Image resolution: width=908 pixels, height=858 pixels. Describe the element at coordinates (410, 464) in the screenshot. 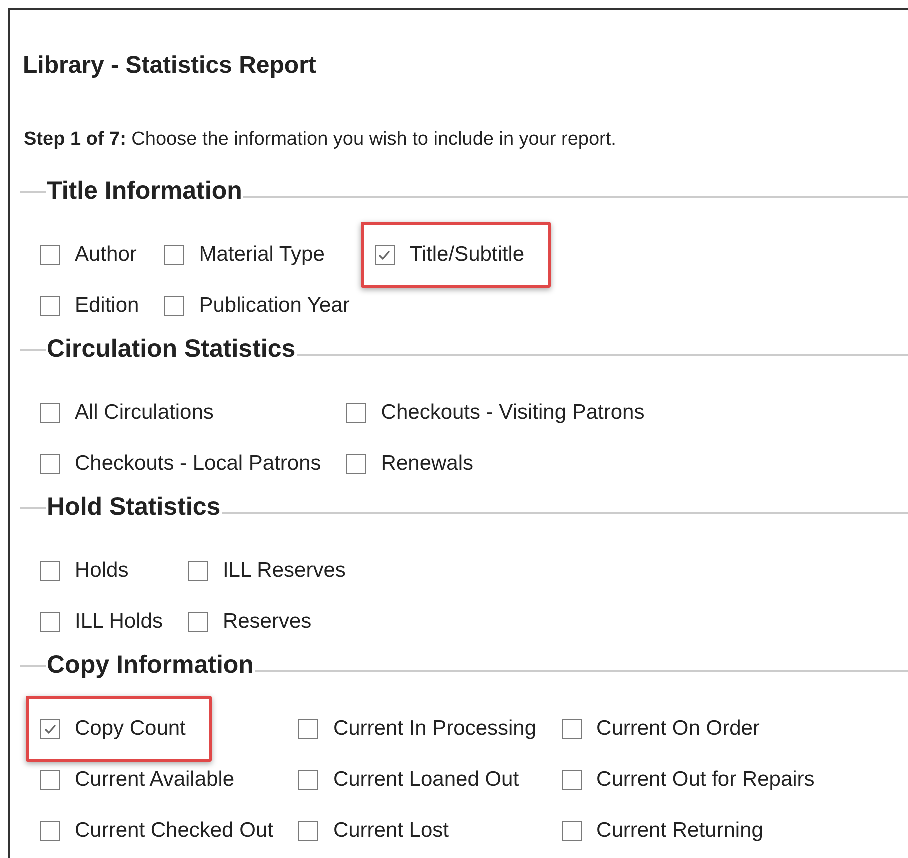

I see `checkbox-option: Renewals` at that location.